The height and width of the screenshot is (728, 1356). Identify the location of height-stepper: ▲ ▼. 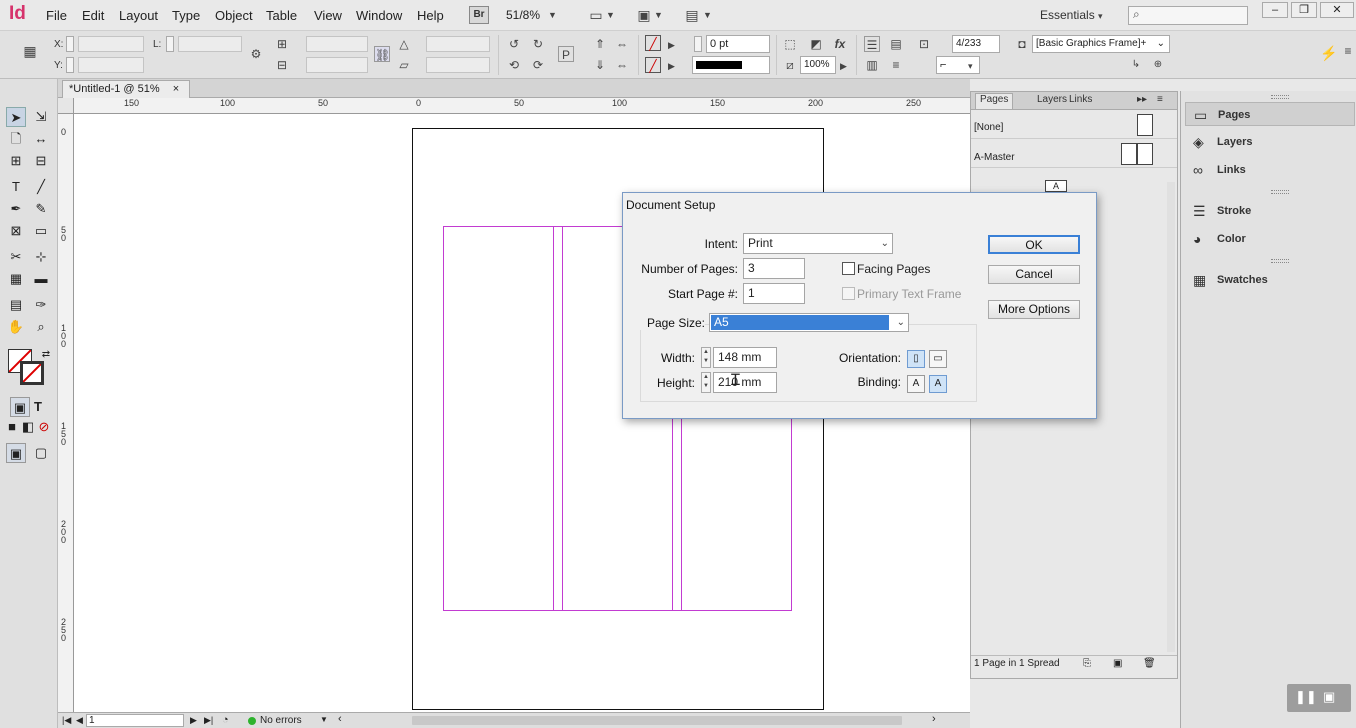
(706, 382).